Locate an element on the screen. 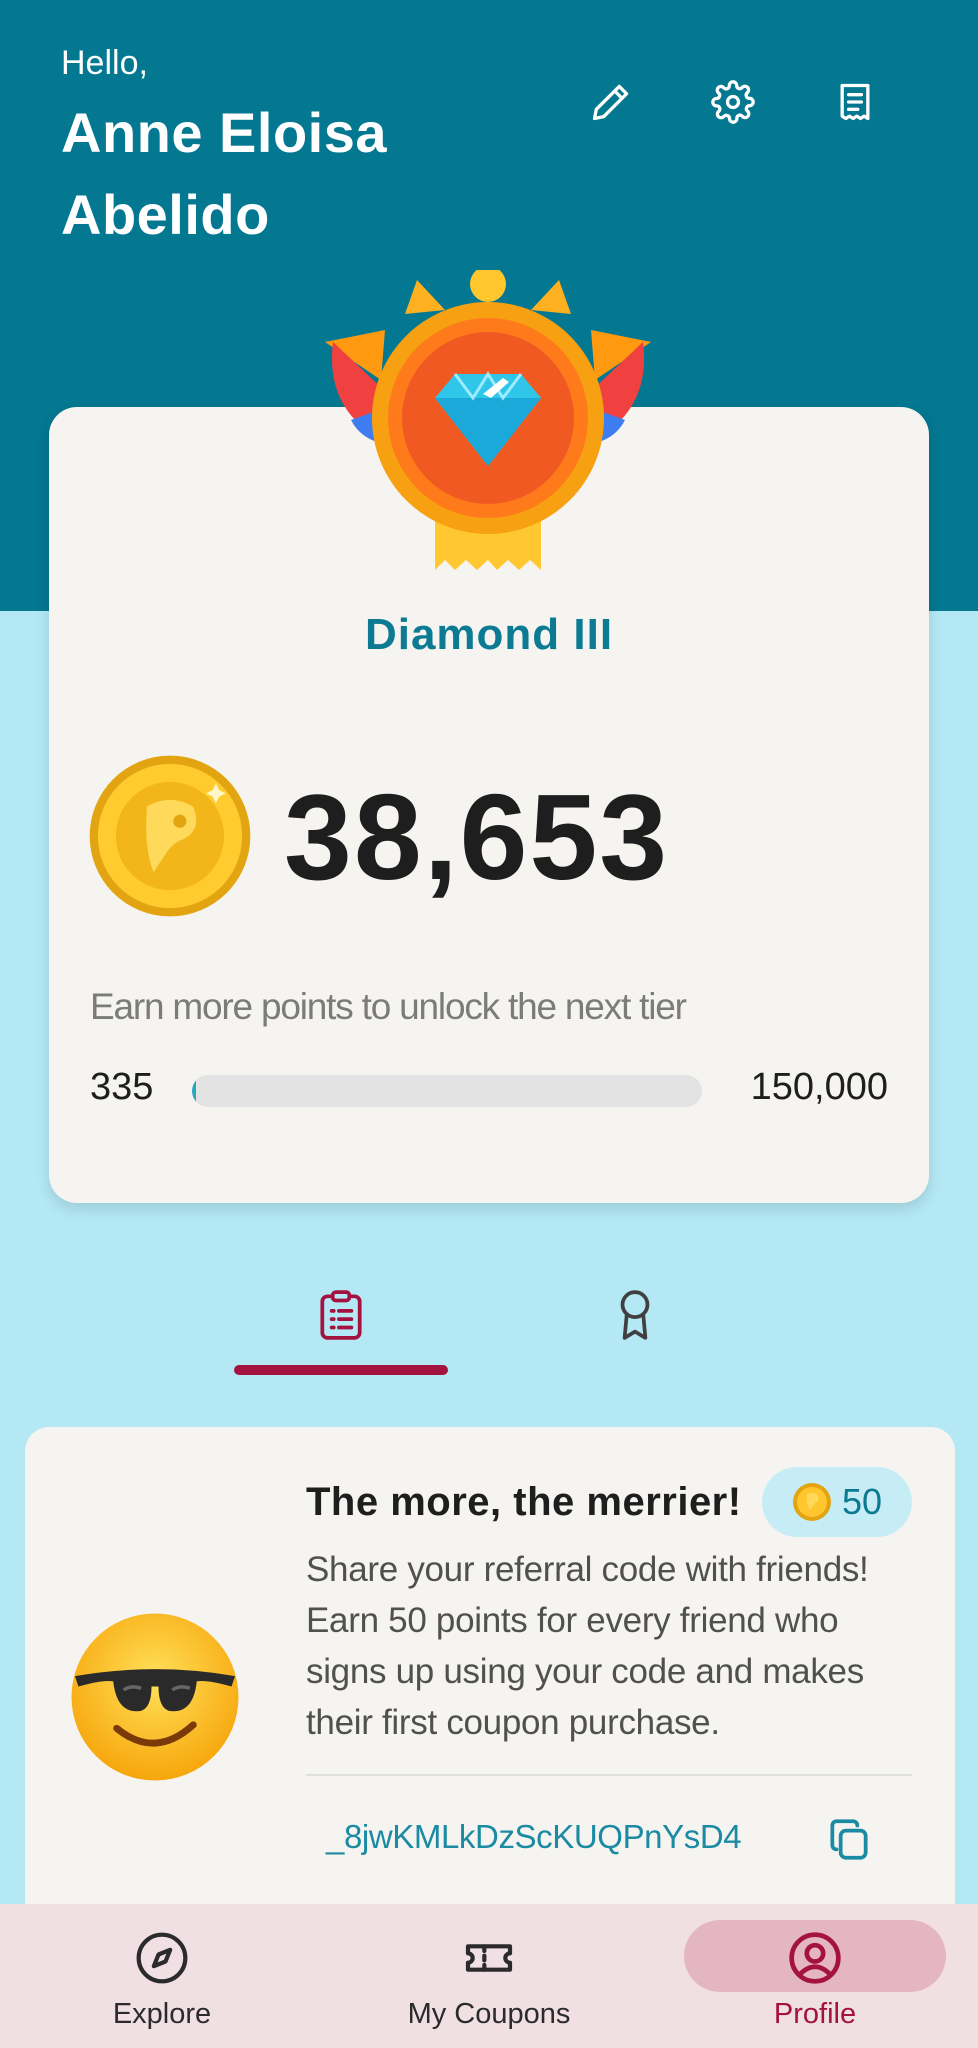 The width and height of the screenshot is (978, 2048). greeting-text: Hello, is located at coordinates (104, 63).